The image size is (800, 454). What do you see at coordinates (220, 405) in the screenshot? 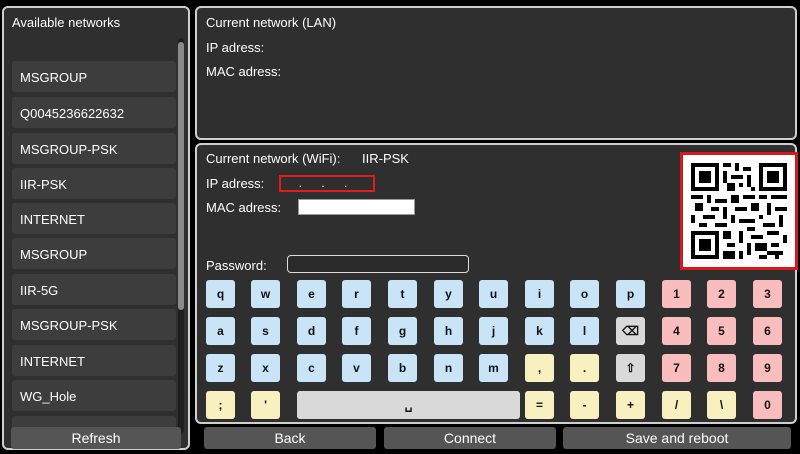
I see `key-semicolon: ;` at bounding box center [220, 405].